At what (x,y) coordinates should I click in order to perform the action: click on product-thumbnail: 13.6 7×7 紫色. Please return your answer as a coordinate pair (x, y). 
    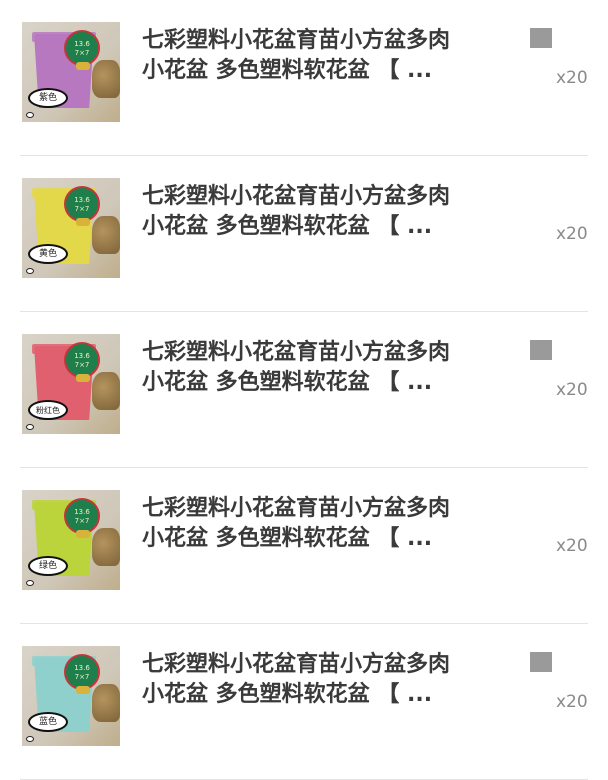
    Looking at the image, I should click on (71, 72).